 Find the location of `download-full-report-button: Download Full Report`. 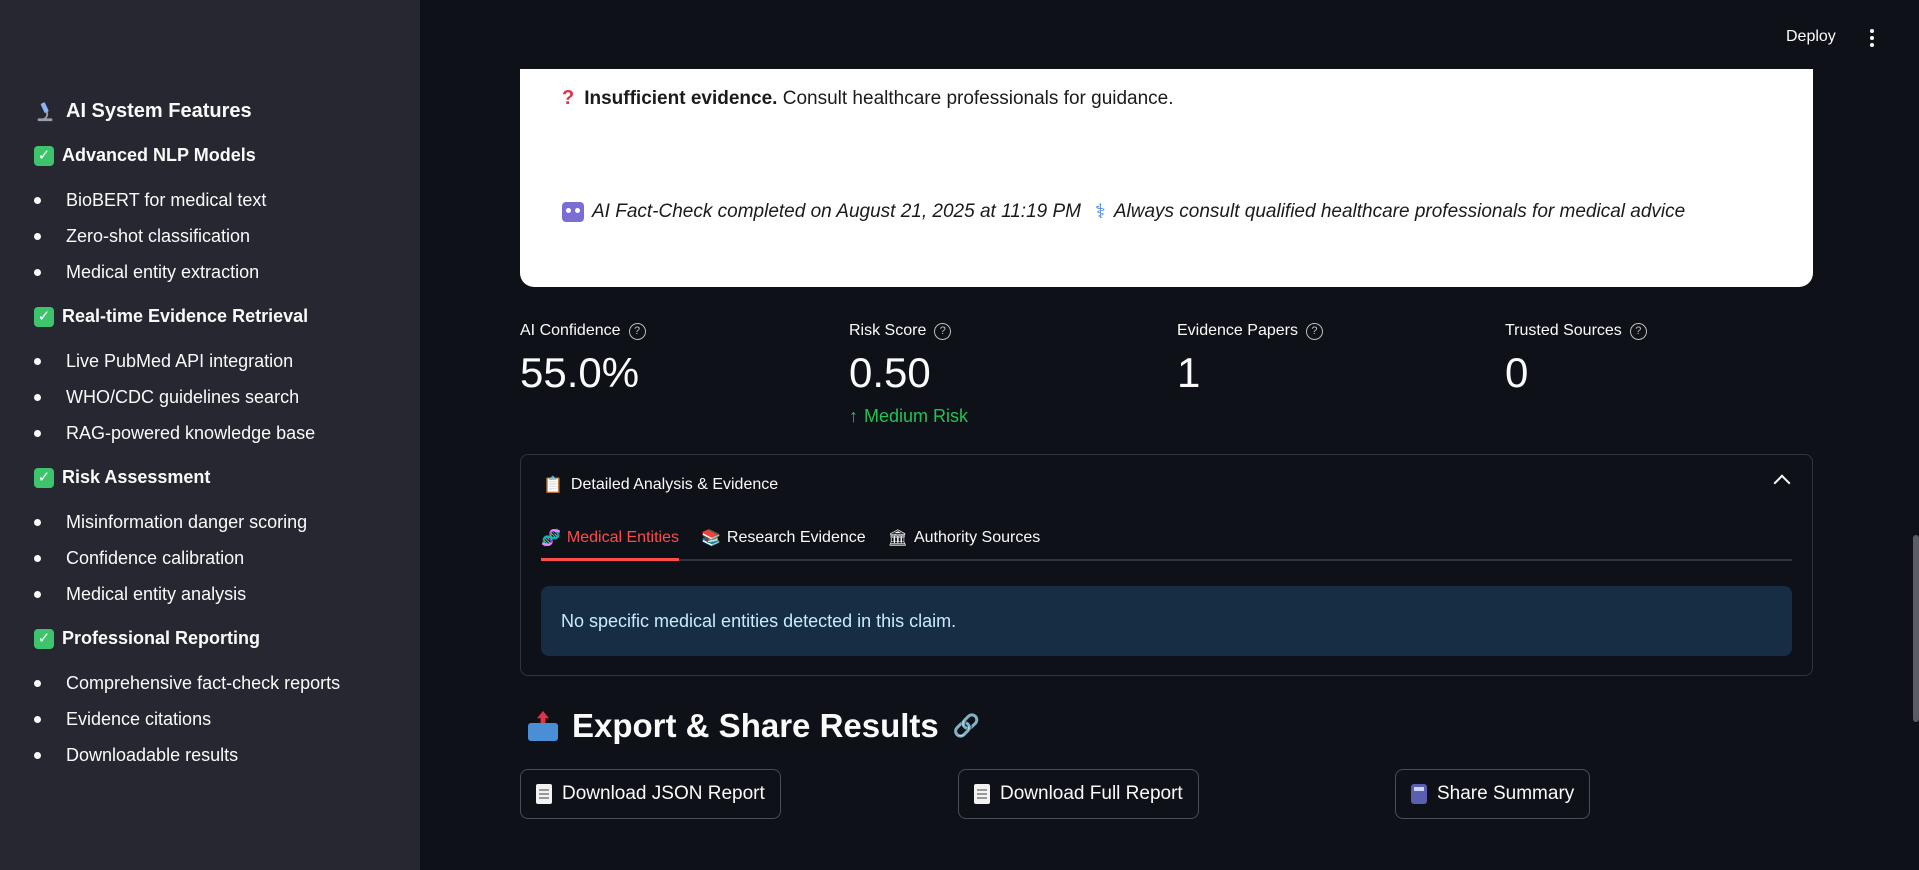

download-full-report-button: Download Full Report is located at coordinates (1078, 794).